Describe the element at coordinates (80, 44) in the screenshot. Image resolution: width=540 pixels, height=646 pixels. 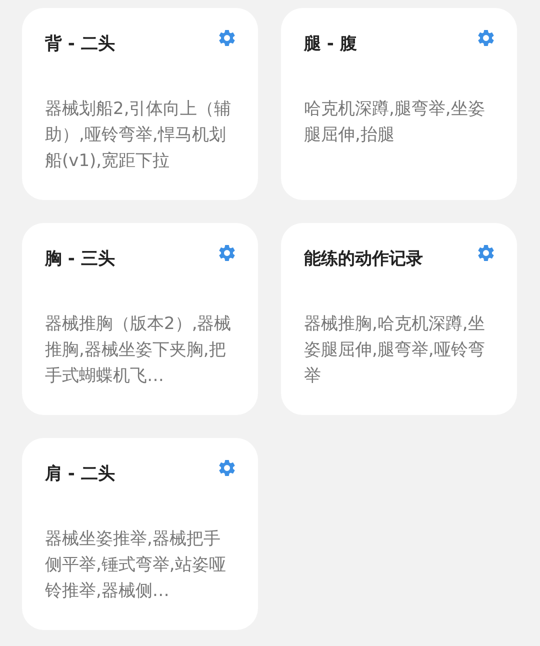
I see `card-title: 背 - 二头` at that location.